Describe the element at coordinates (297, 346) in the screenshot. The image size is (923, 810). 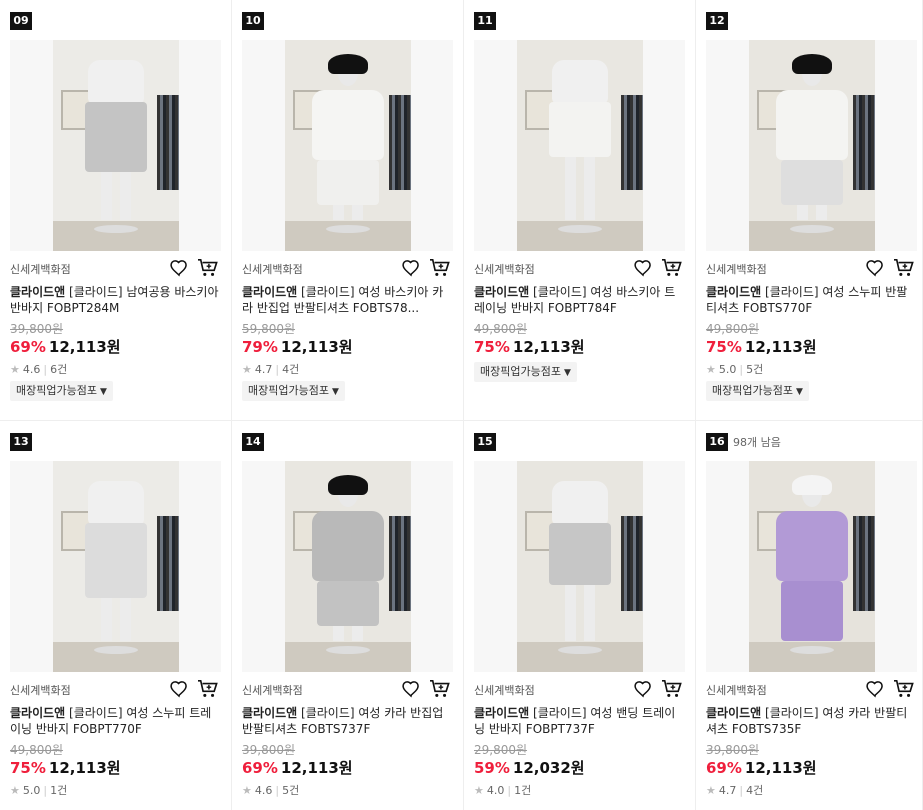
I see `price-row: 79% 12,113원` at that location.